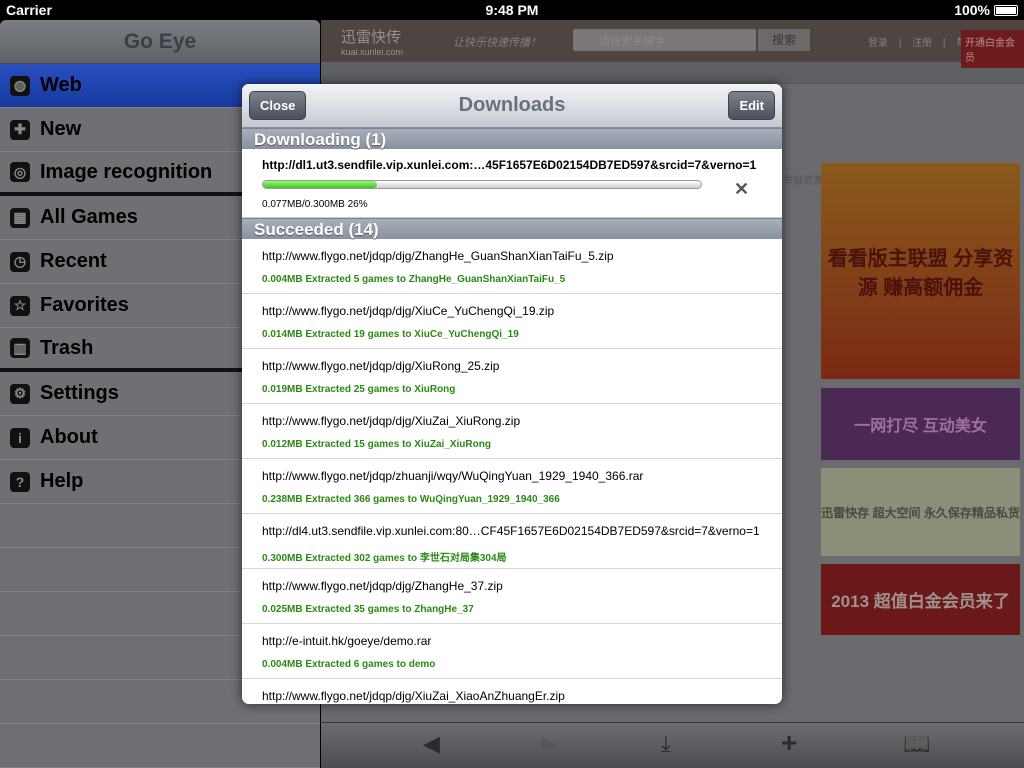  What do you see at coordinates (431, 744) in the screenshot?
I see `back-icon: ◀` at bounding box center [431, 744].